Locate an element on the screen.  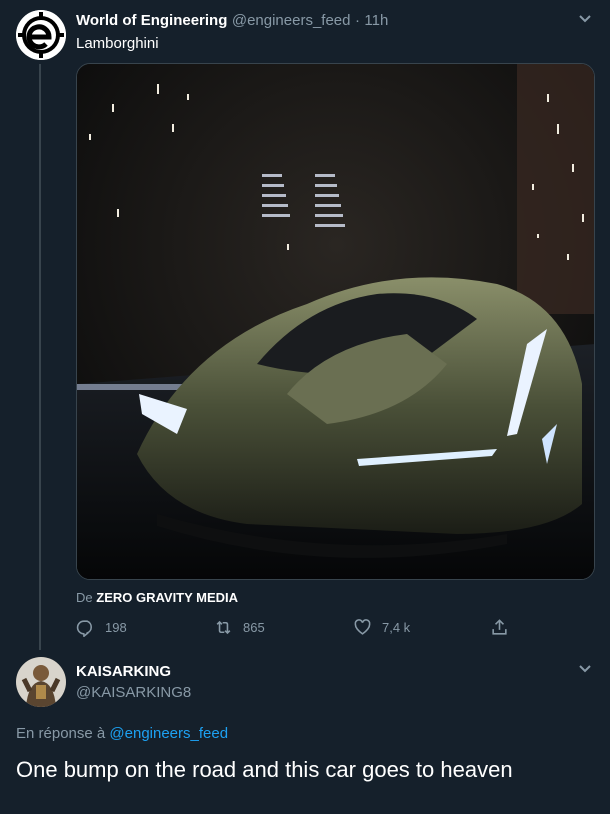
reply-author-handle: @KAISARKING8 is located at coordinates (133, 692).